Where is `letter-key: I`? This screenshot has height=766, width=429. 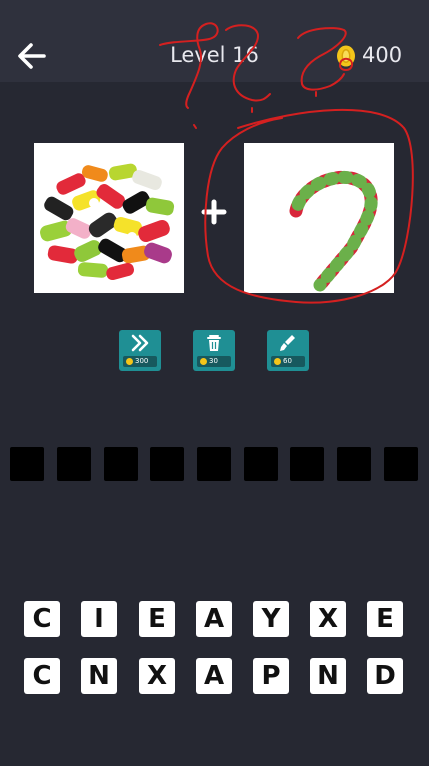 letter-key: I is located at coordinates (99, 619).